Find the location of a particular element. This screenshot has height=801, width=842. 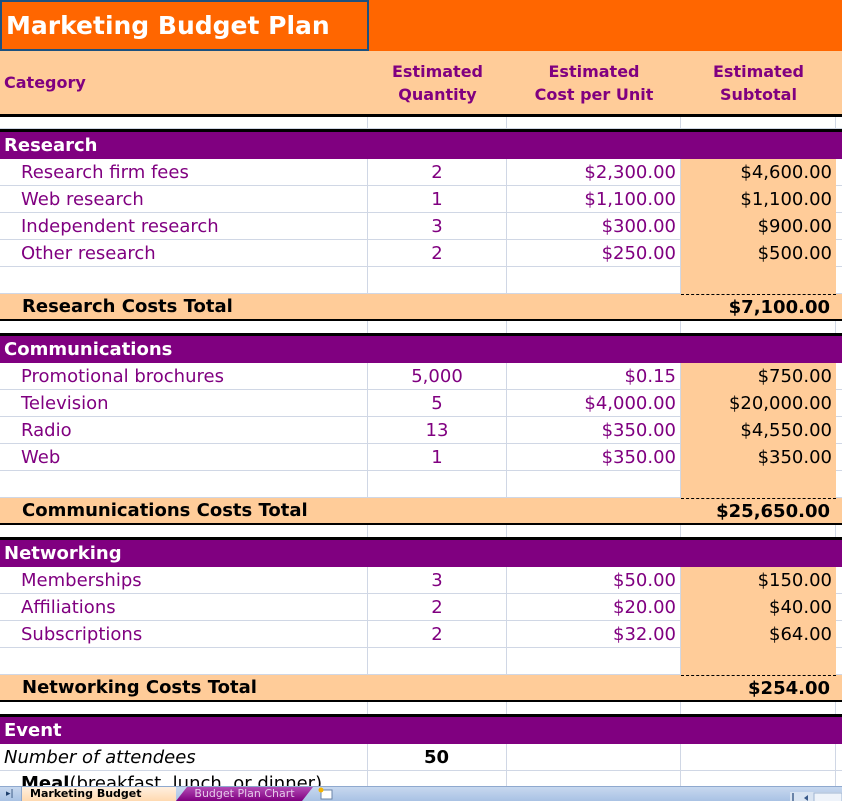

attendees-label: Number of attendees is located at coordinates (184, 757).